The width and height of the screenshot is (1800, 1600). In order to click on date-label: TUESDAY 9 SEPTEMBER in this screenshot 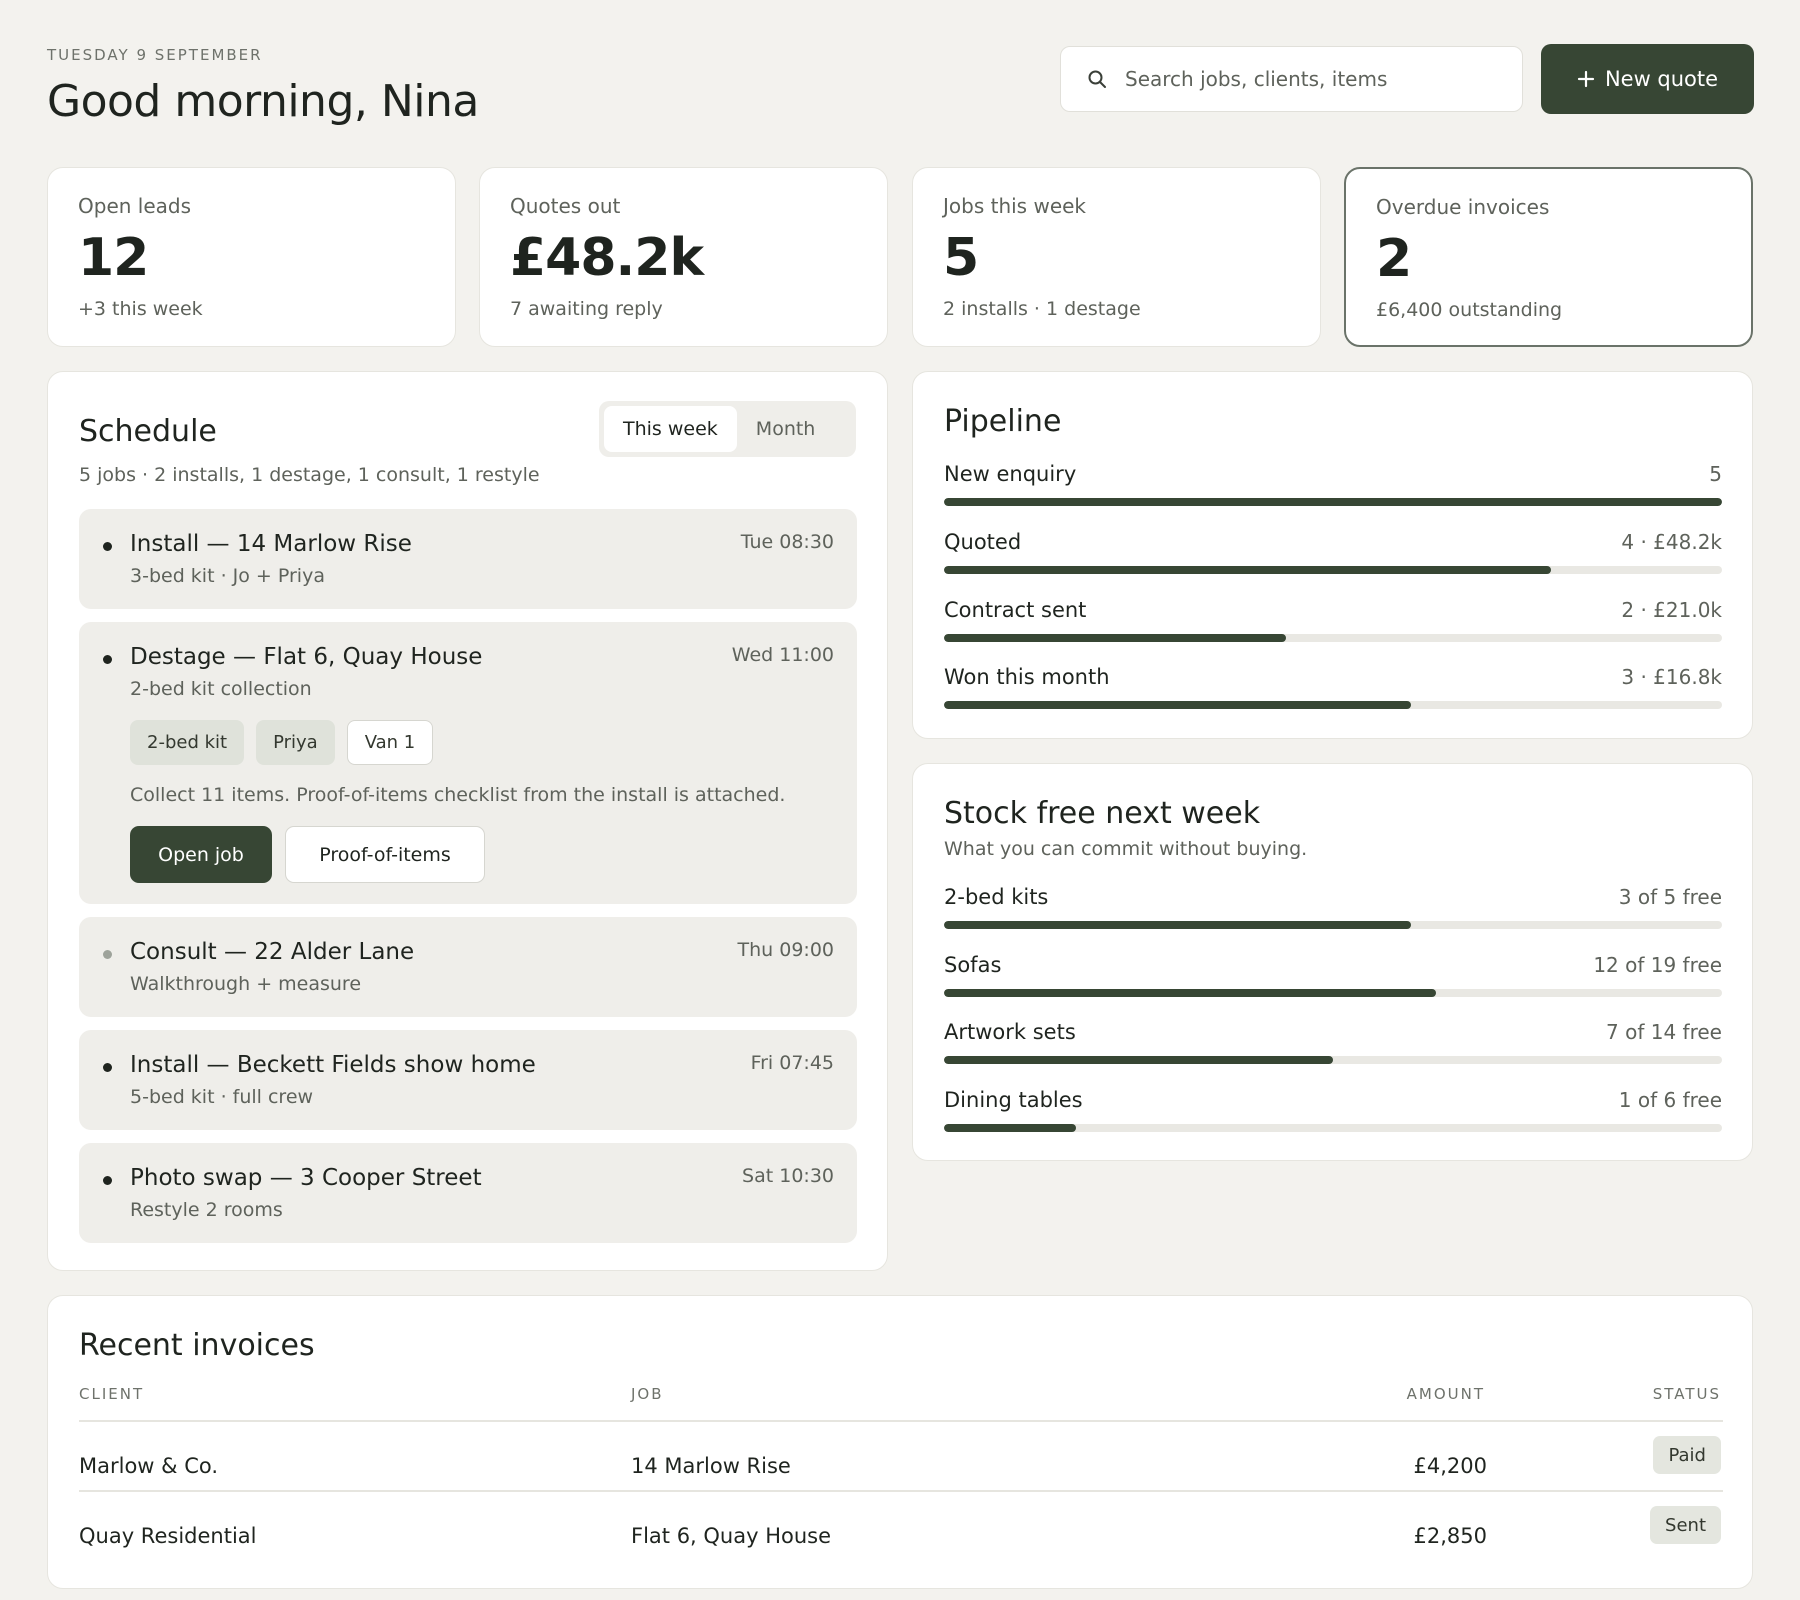, I will do `click(155, 55)`.